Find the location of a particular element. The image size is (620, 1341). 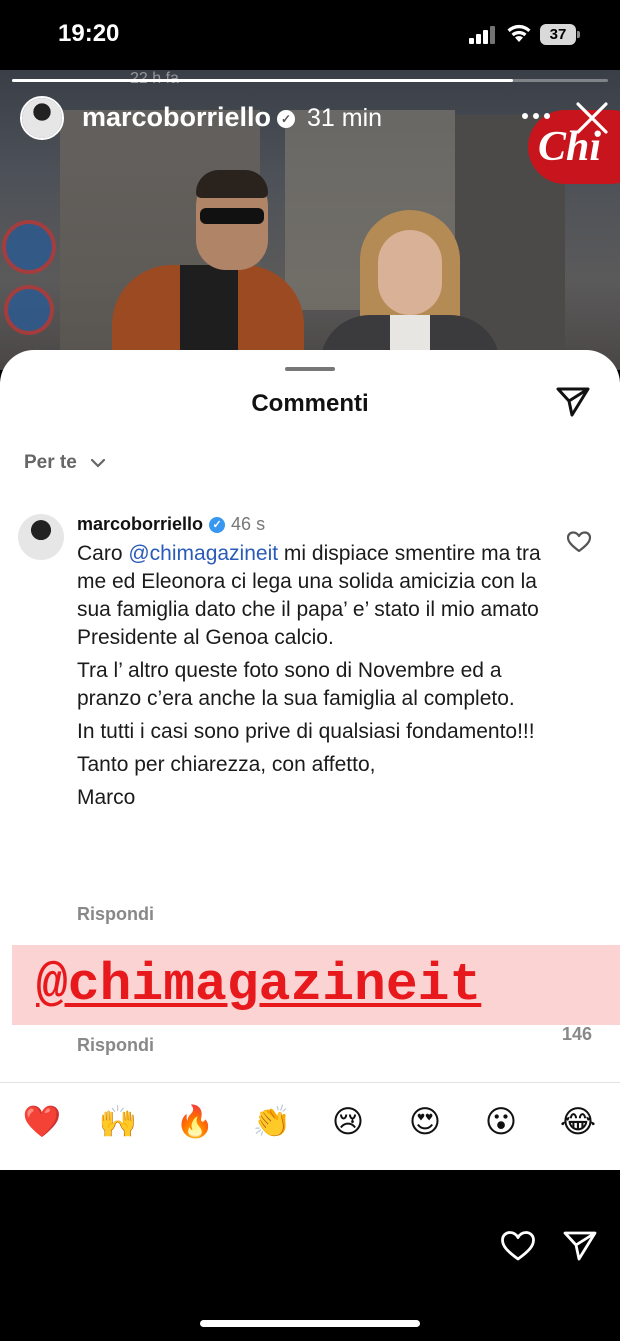

battery-icon: 37 is located at coordinates (560, 34).